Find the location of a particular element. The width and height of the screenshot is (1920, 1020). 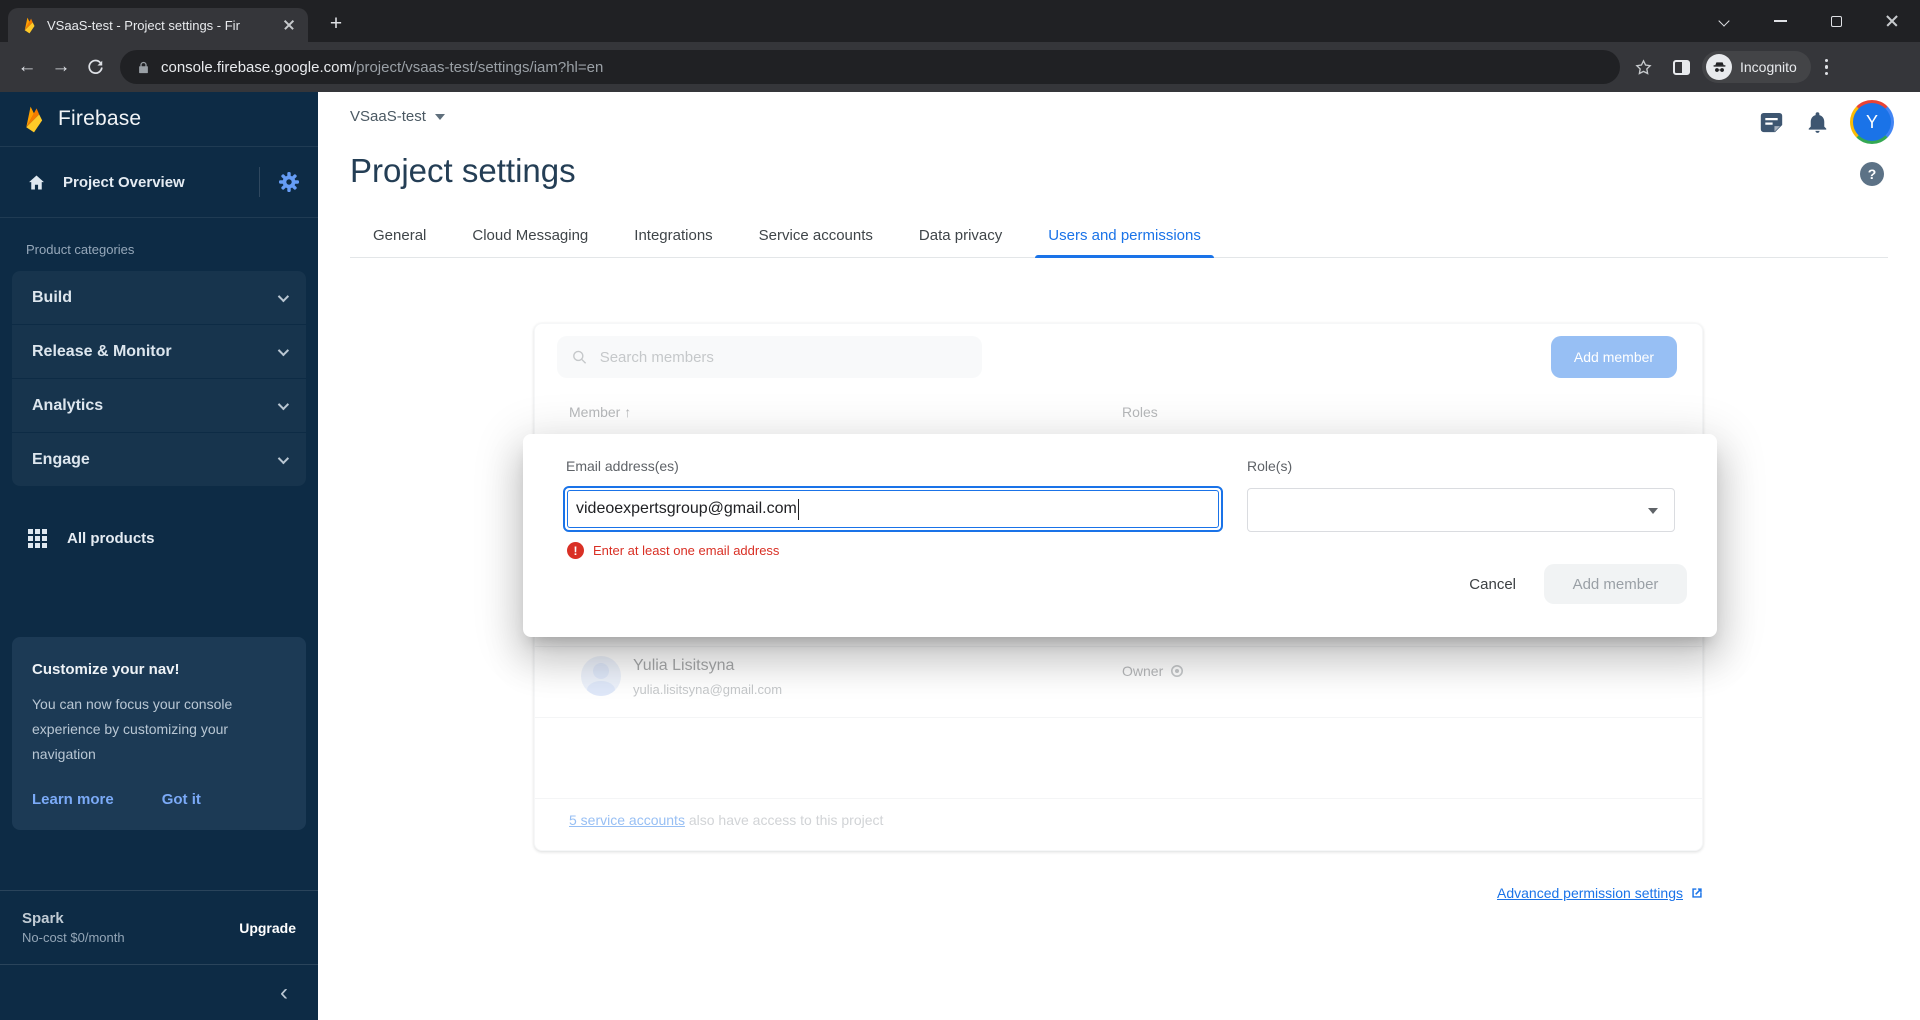

notifications-bell-icon is located at coordinates (1817, 122).